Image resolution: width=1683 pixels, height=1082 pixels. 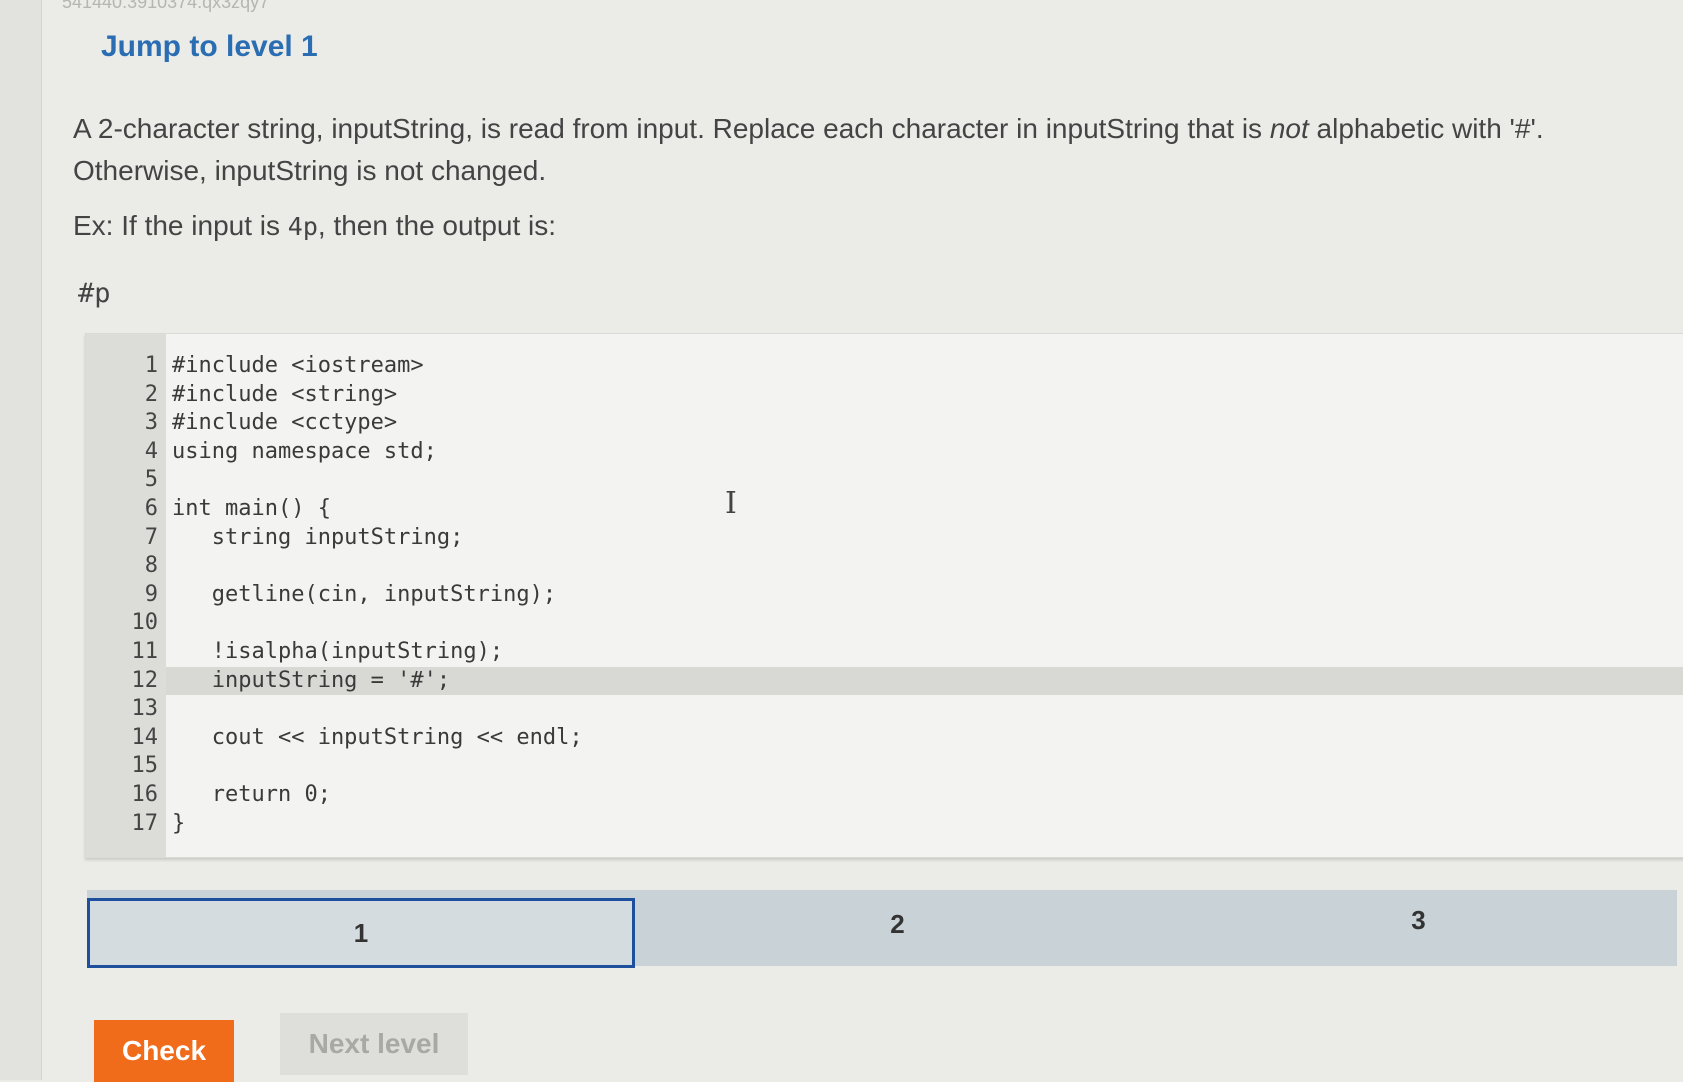 I want to click on line-number: 7, so click(x=151, y=537).